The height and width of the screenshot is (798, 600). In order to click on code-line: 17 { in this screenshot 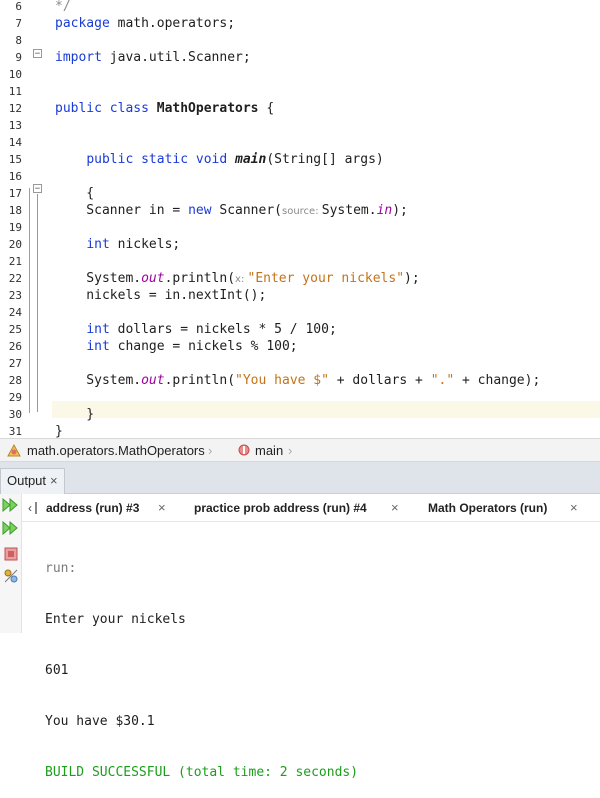, I will do `click(300, 193)`.